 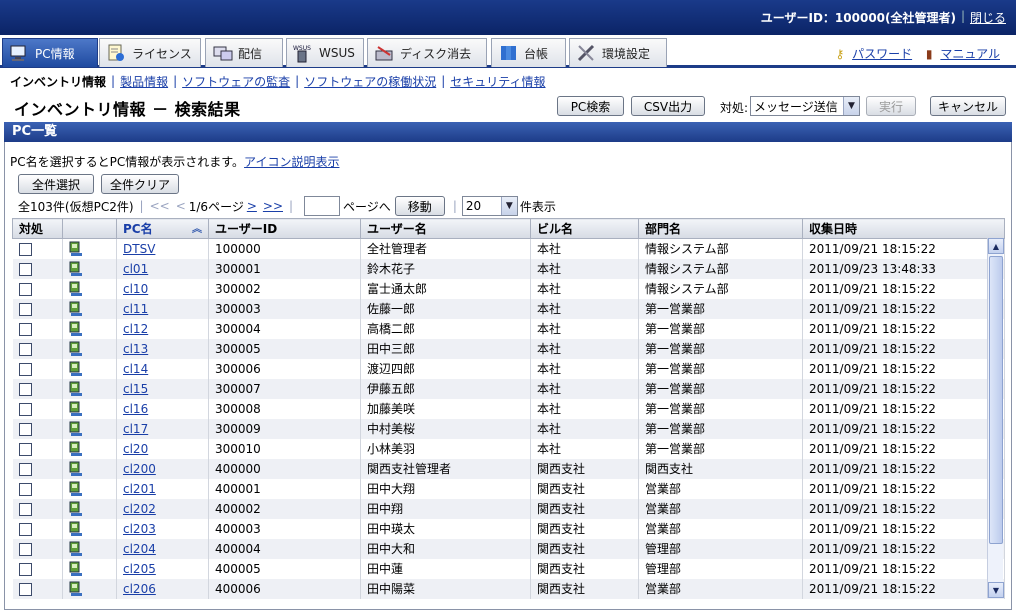 I want to click on pc-name-link: cl205, so click(x=139, y=569).